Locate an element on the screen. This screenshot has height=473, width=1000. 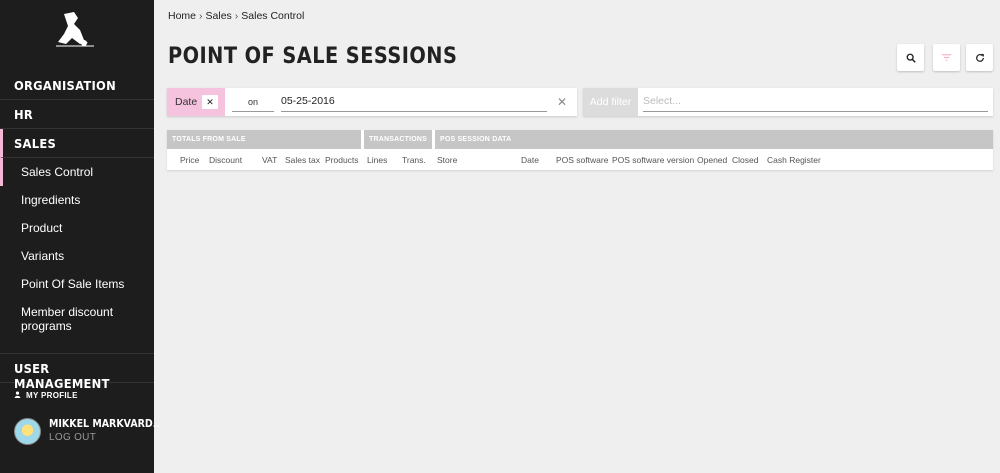
clear-icon: ✕ is located at coordinates (562, 102).